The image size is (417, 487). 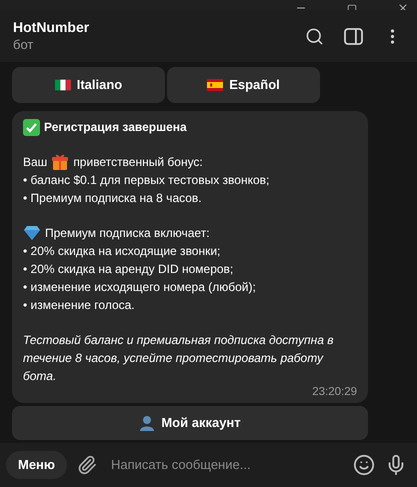 I want to click on message-text: • изменение голоса., so click(x=79, y=305).